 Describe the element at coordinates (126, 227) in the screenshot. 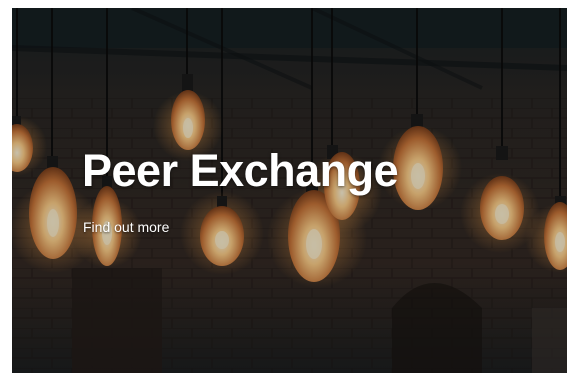

I see `find-out-more-link: Find out more` at that location.